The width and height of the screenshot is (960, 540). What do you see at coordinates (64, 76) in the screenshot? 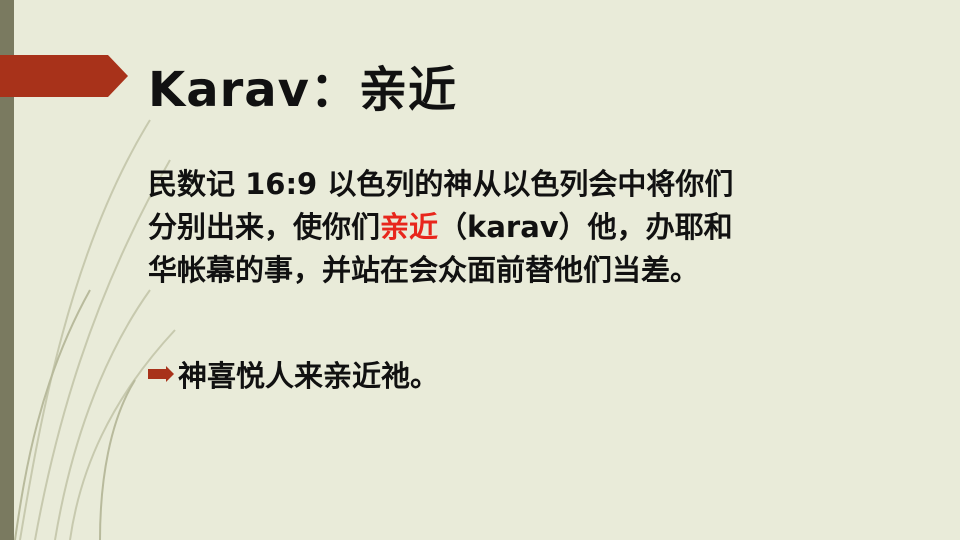
I see `title-arrow-icon` at bounding box center [64, 76].